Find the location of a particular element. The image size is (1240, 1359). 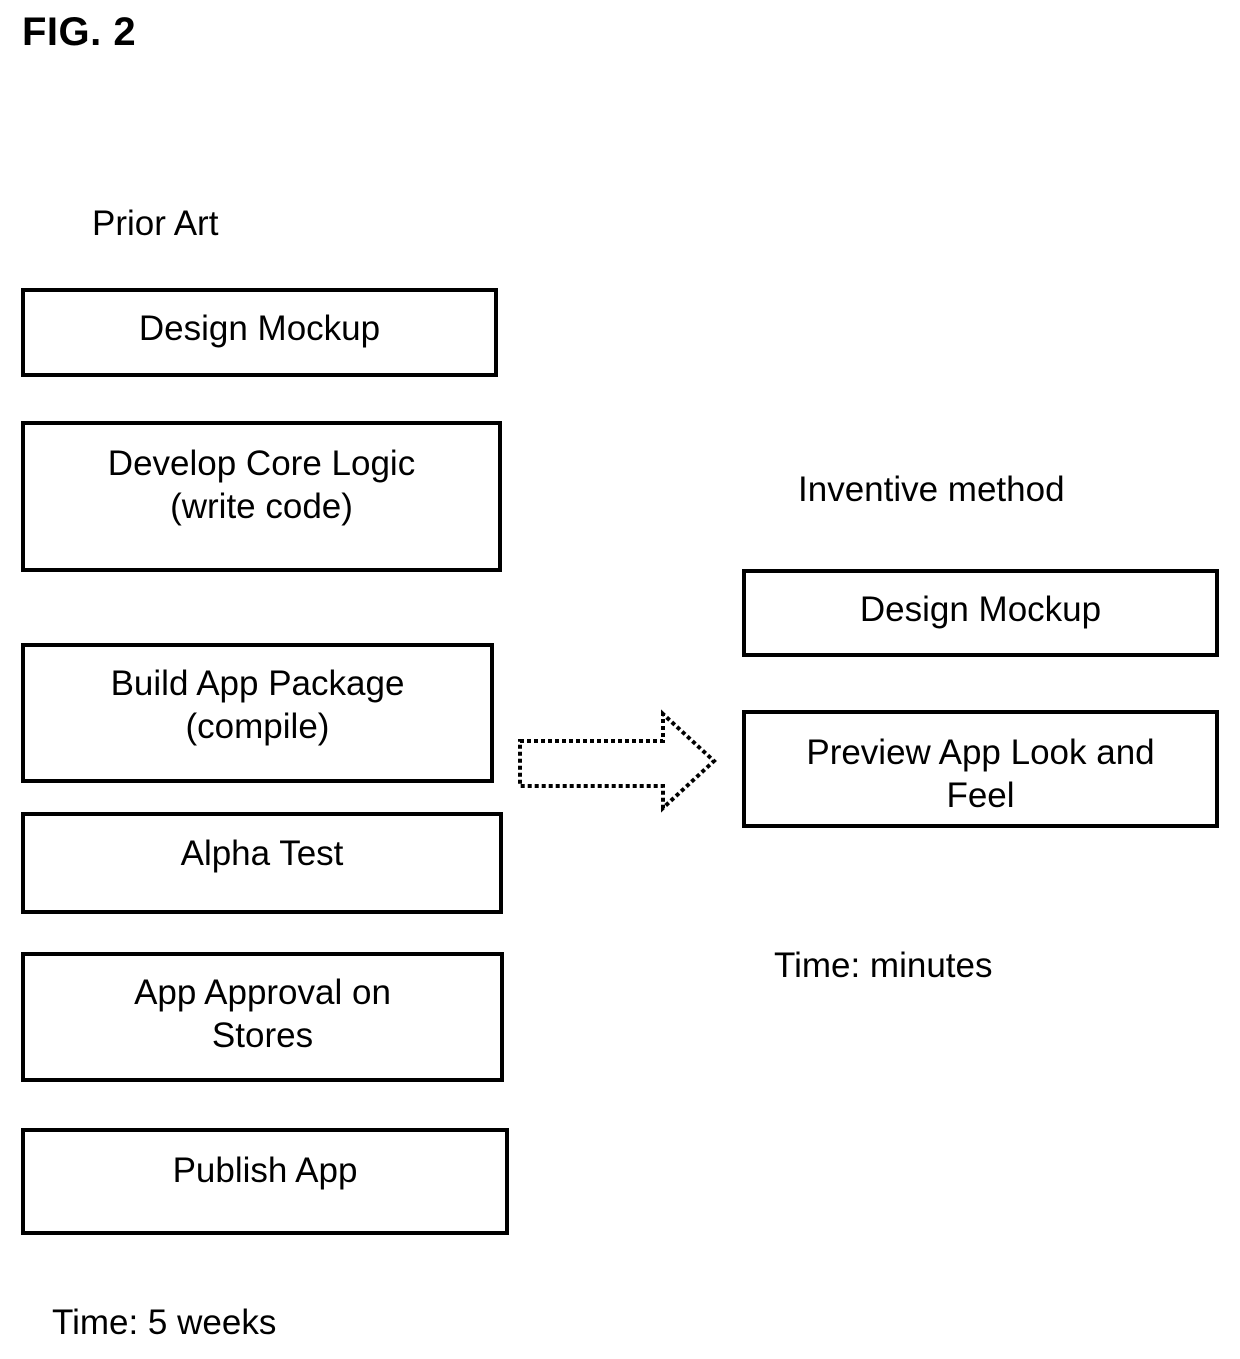

inventive-step-box: Design Mockup is located at coordinates (980, 613).